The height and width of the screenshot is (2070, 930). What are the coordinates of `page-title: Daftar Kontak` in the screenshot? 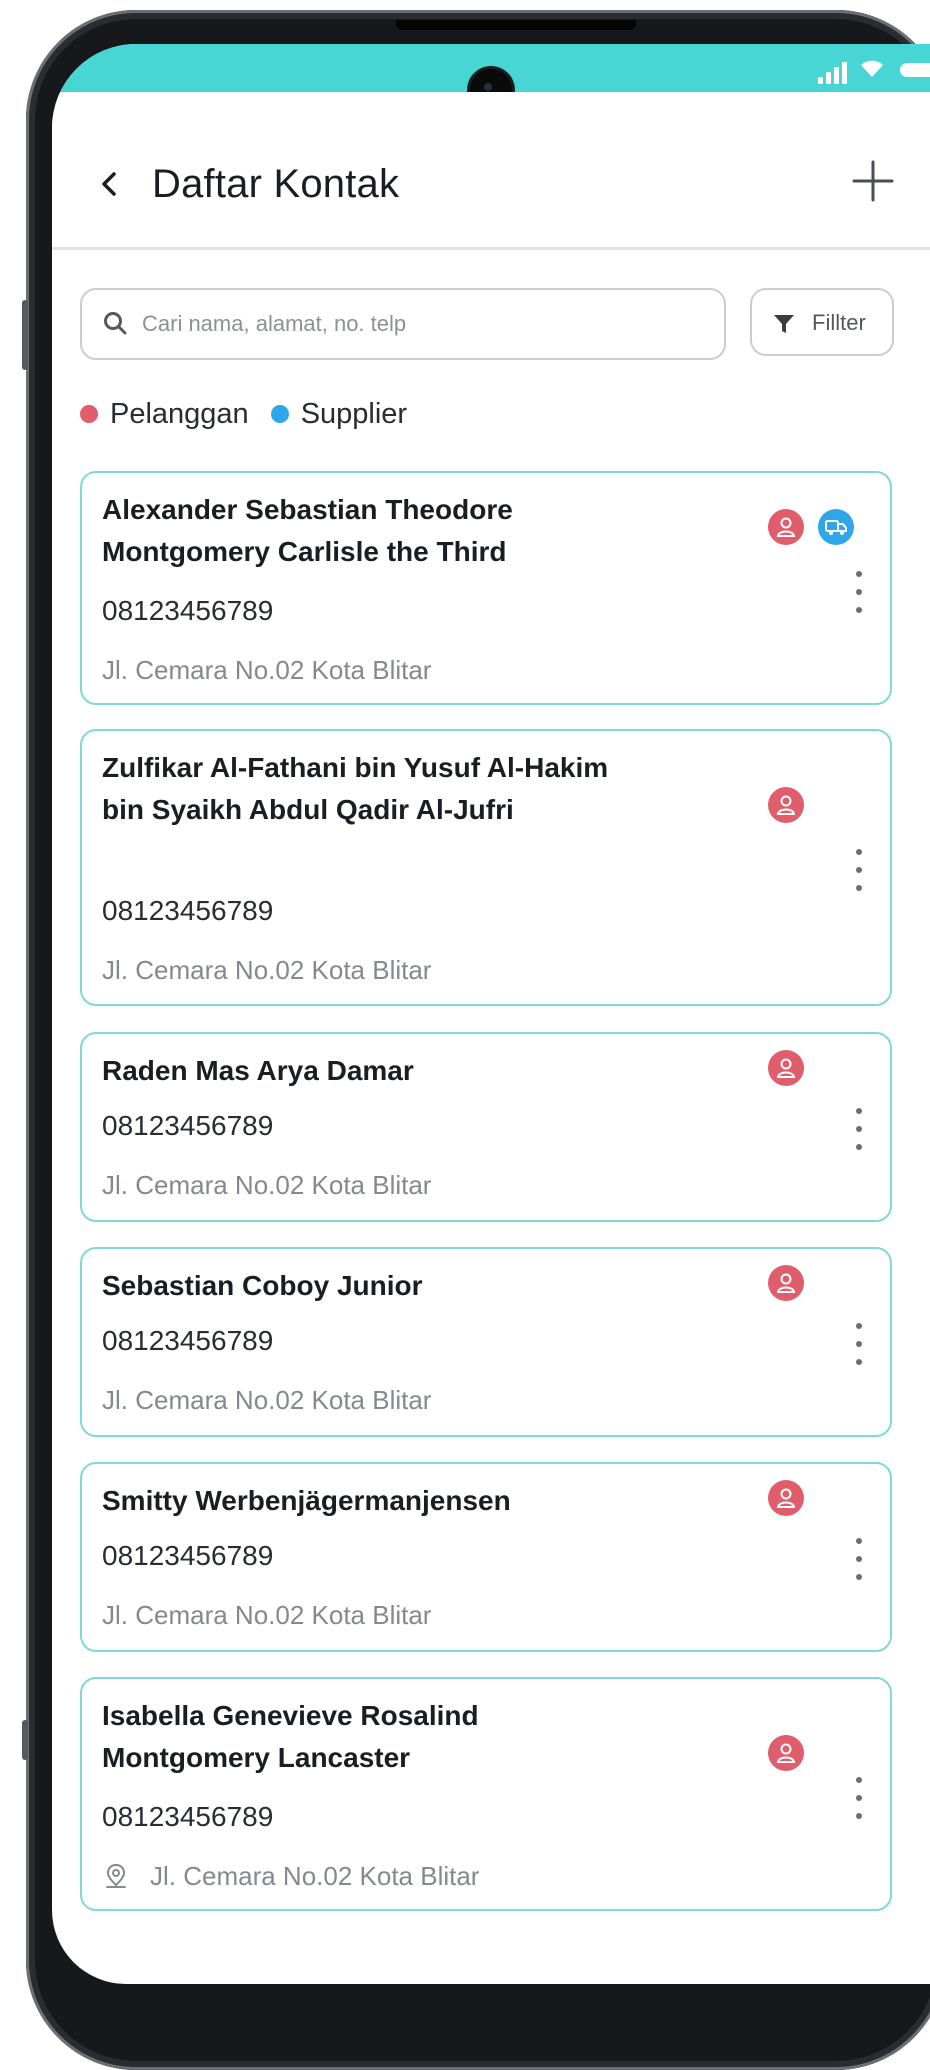 It's located at (276, 184).